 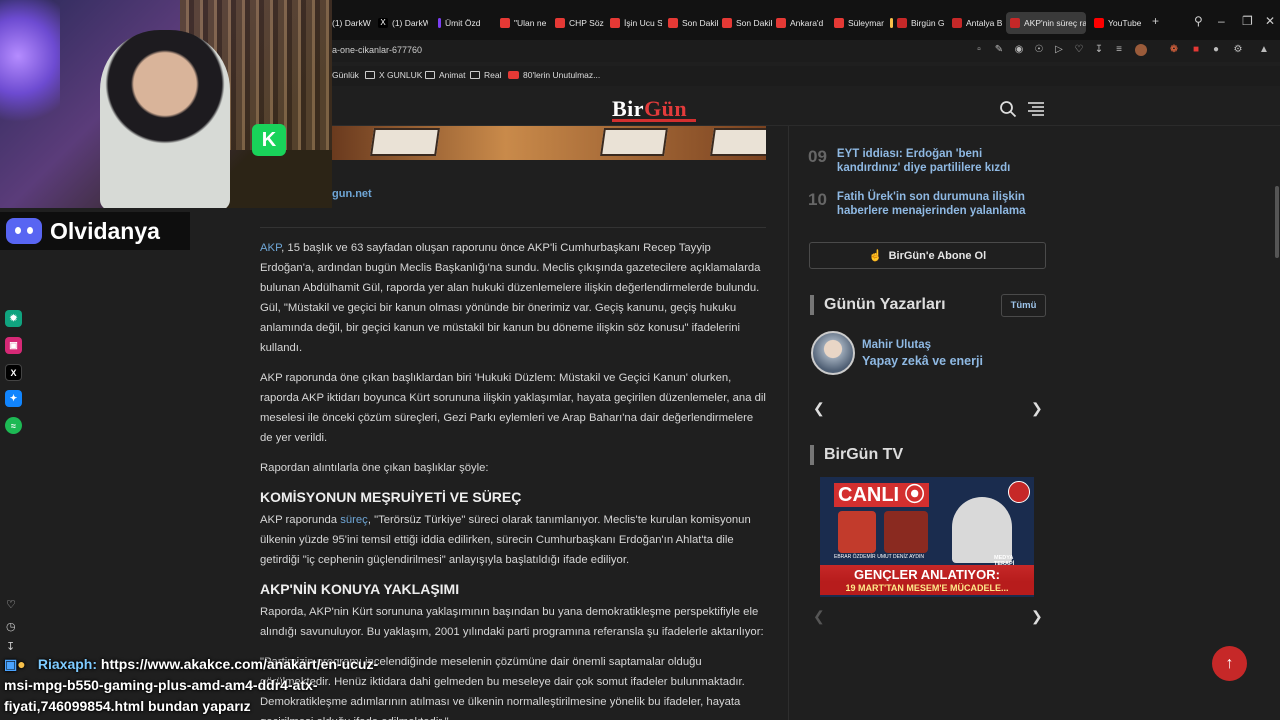 What do you see at coordinates (859, 23) in the screenshot?
I see `tab-suleyman: Süleyman` at bounding box center [859, 23].